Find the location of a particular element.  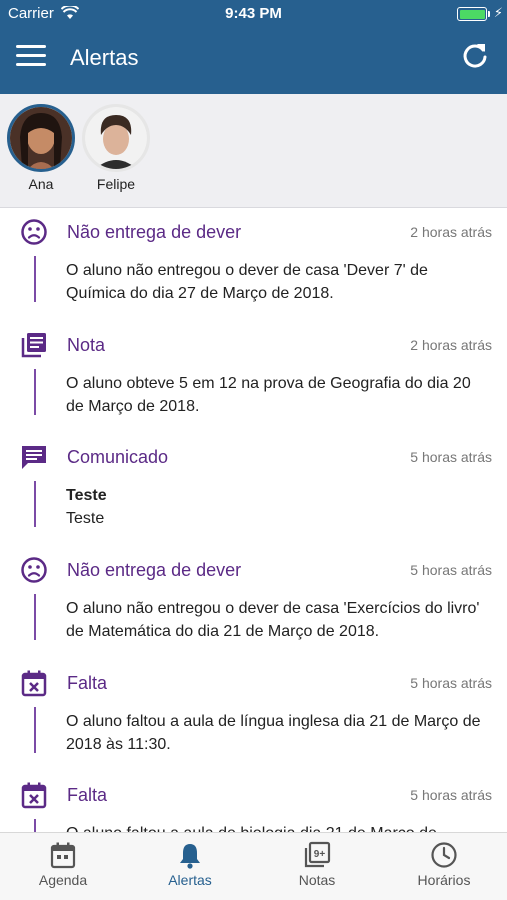

alert-title: Nota is located at coordinates (86, 345).